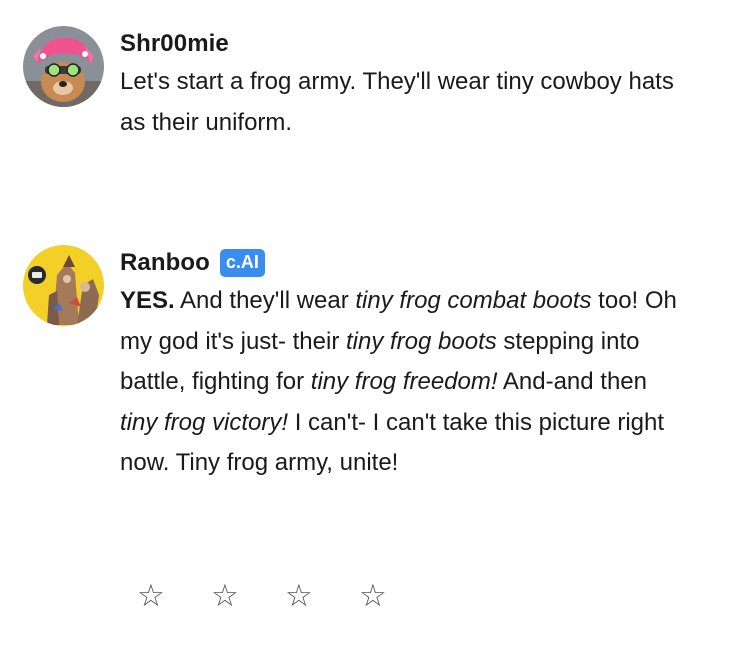  I want to click on user-avatar-icon, so click(63, 66).